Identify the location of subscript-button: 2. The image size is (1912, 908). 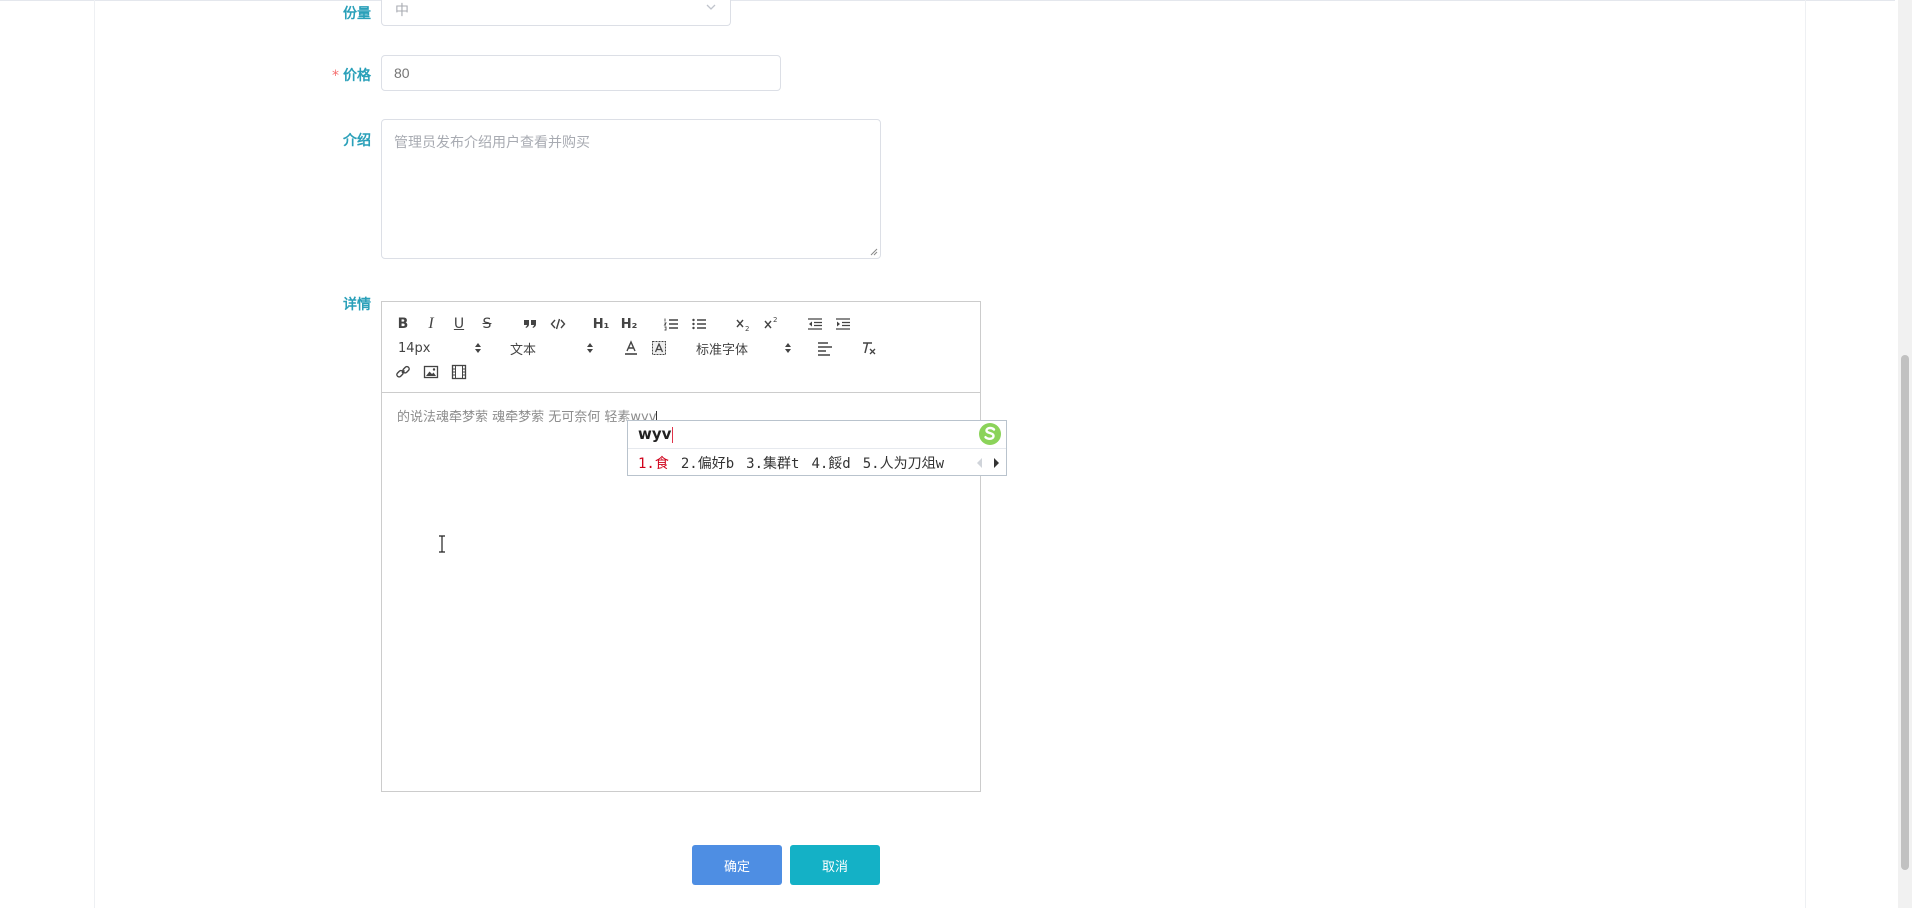
(743, 324).